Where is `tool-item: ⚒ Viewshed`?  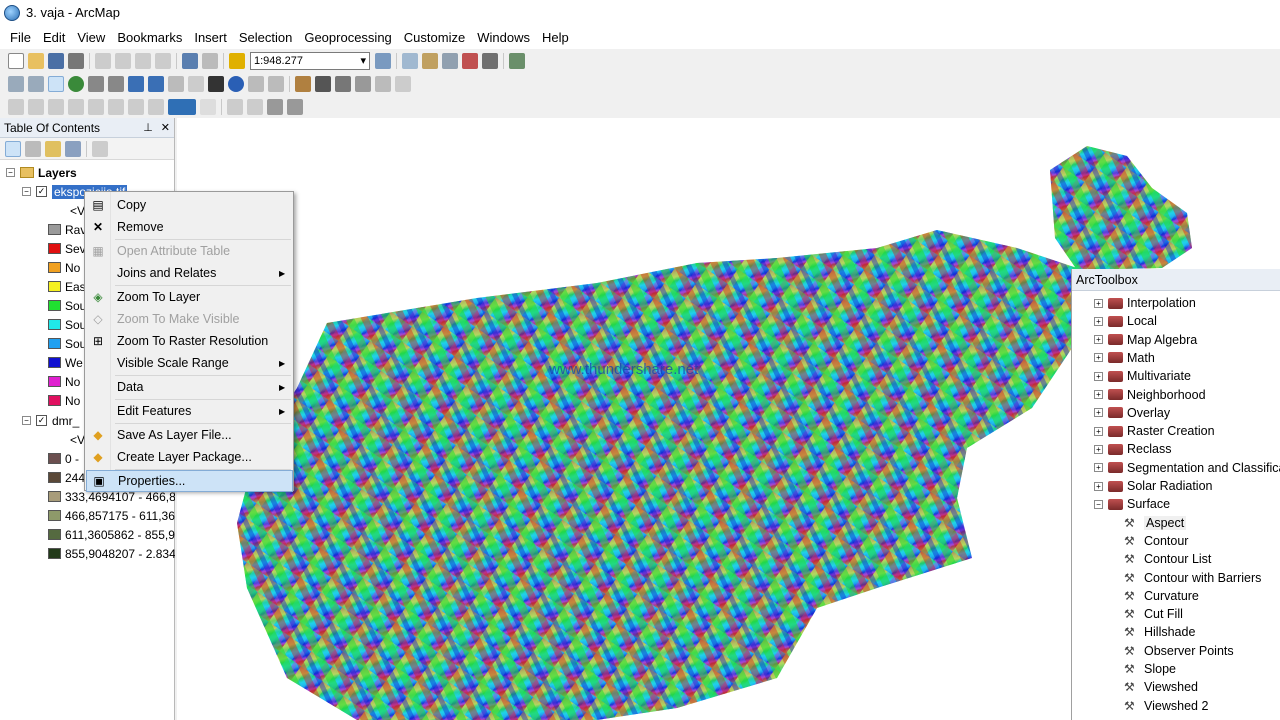 tool-item: ⚒ Viewshed is located at coordinates (1161, 687).